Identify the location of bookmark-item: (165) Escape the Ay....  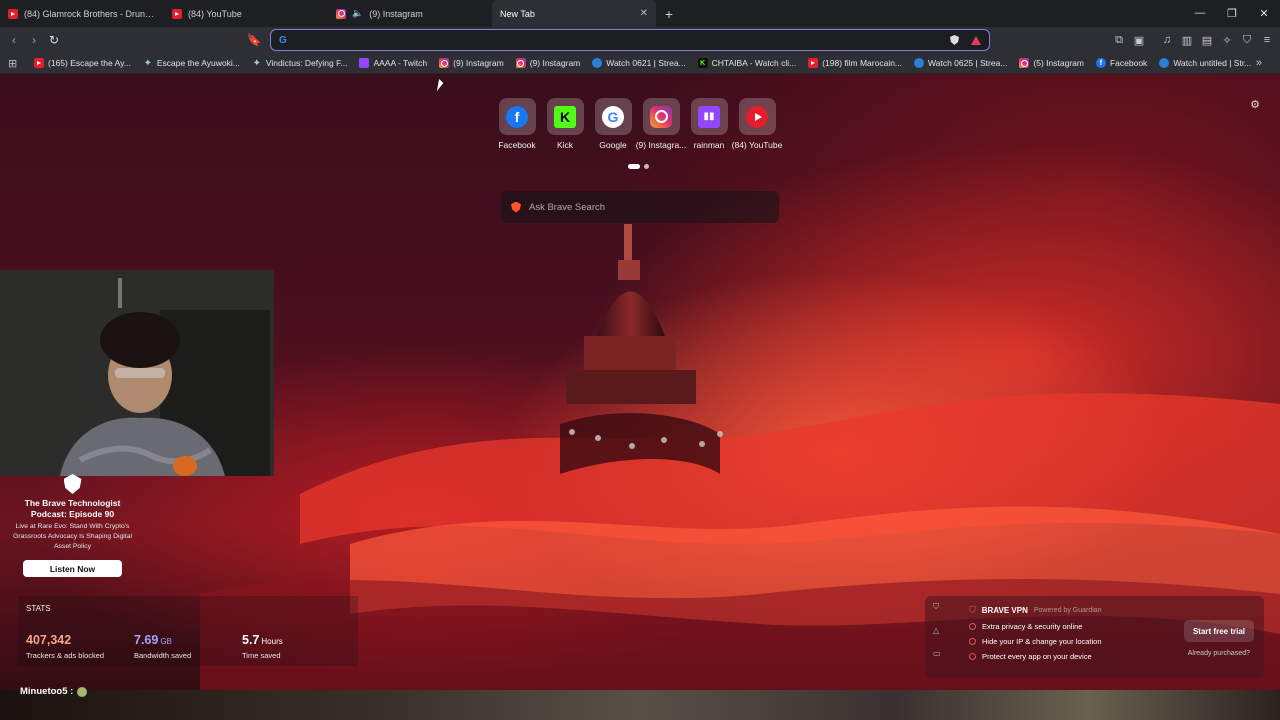
(82, 63).